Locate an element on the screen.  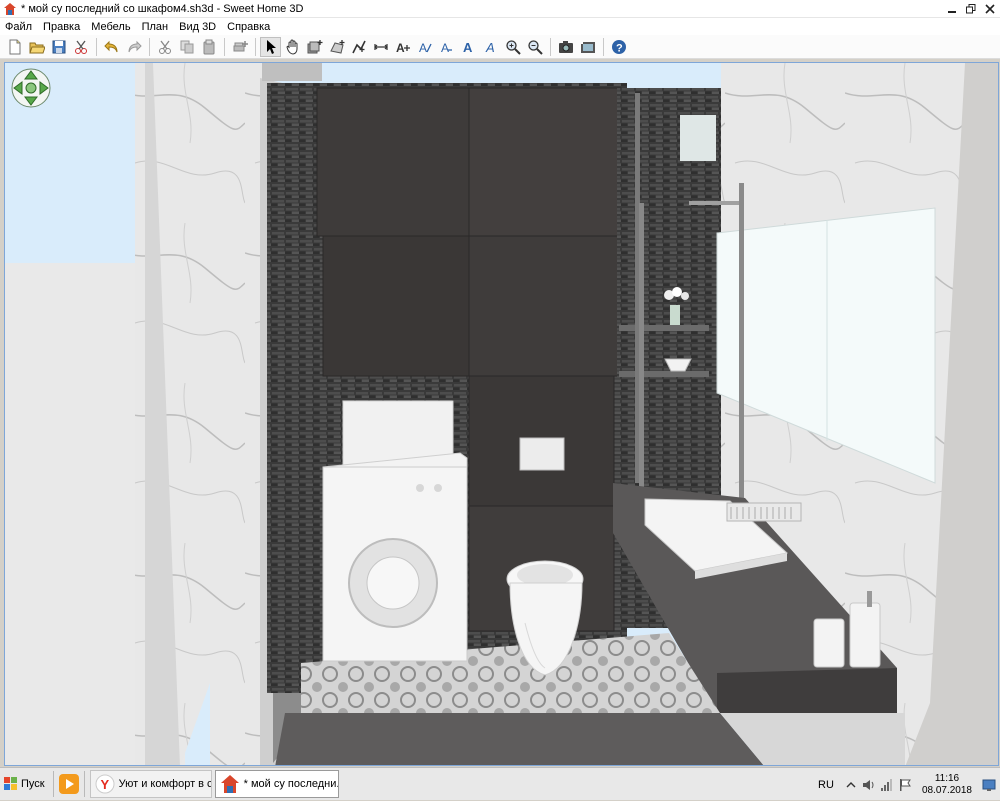
menu-plan: План is located at coordinates (156, 27).